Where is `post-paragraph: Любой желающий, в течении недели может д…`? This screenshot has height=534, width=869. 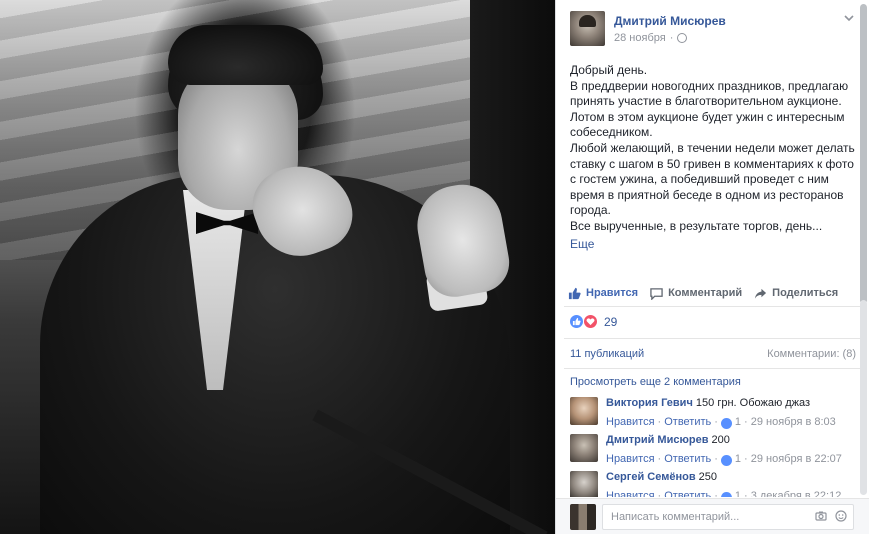 post-paragraph: Любой желающий, в течении недели может д… is located at coordinates (712, 179).